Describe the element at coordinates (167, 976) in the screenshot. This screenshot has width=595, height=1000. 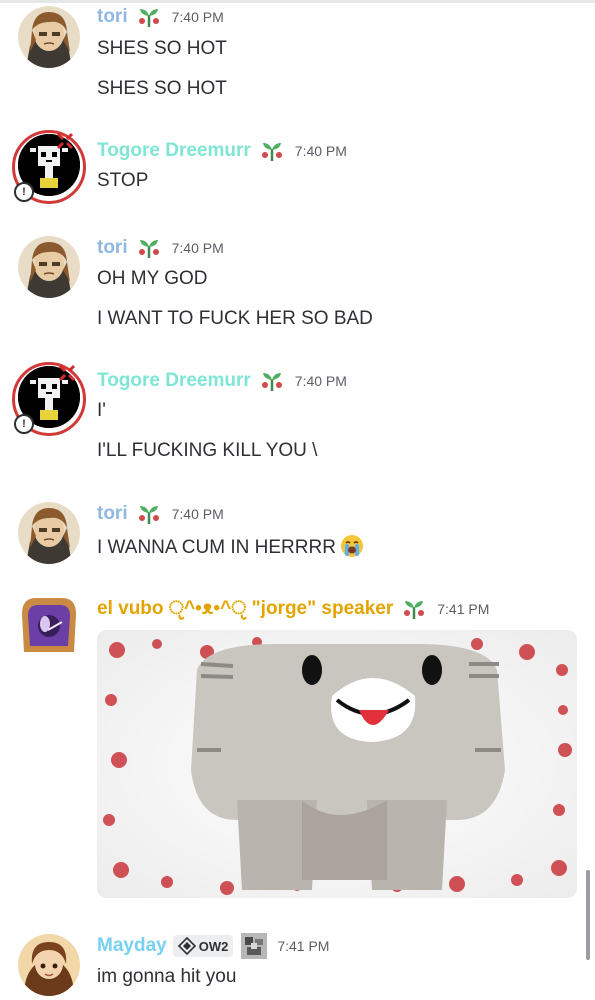
I see `message-text: im gonna hit you` at that location.